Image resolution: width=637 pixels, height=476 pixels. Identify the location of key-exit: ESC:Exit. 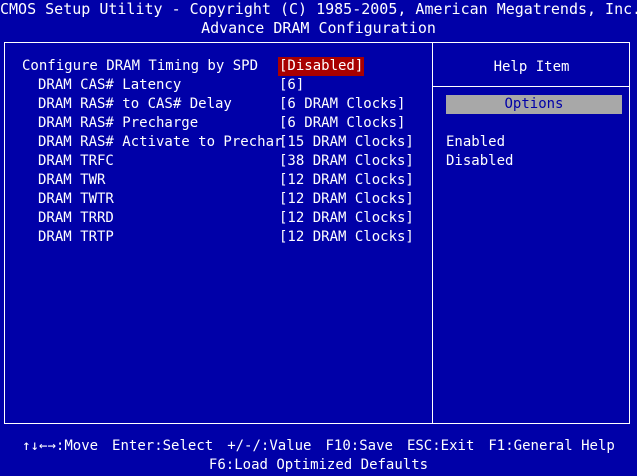
(440, 446).